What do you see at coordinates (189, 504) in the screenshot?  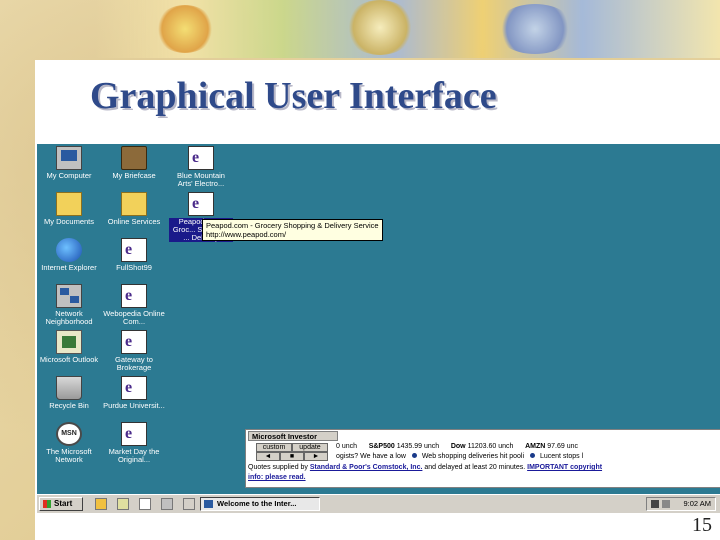 I see `quicklaunch-separator-icon` at bounding box center [189, 504].